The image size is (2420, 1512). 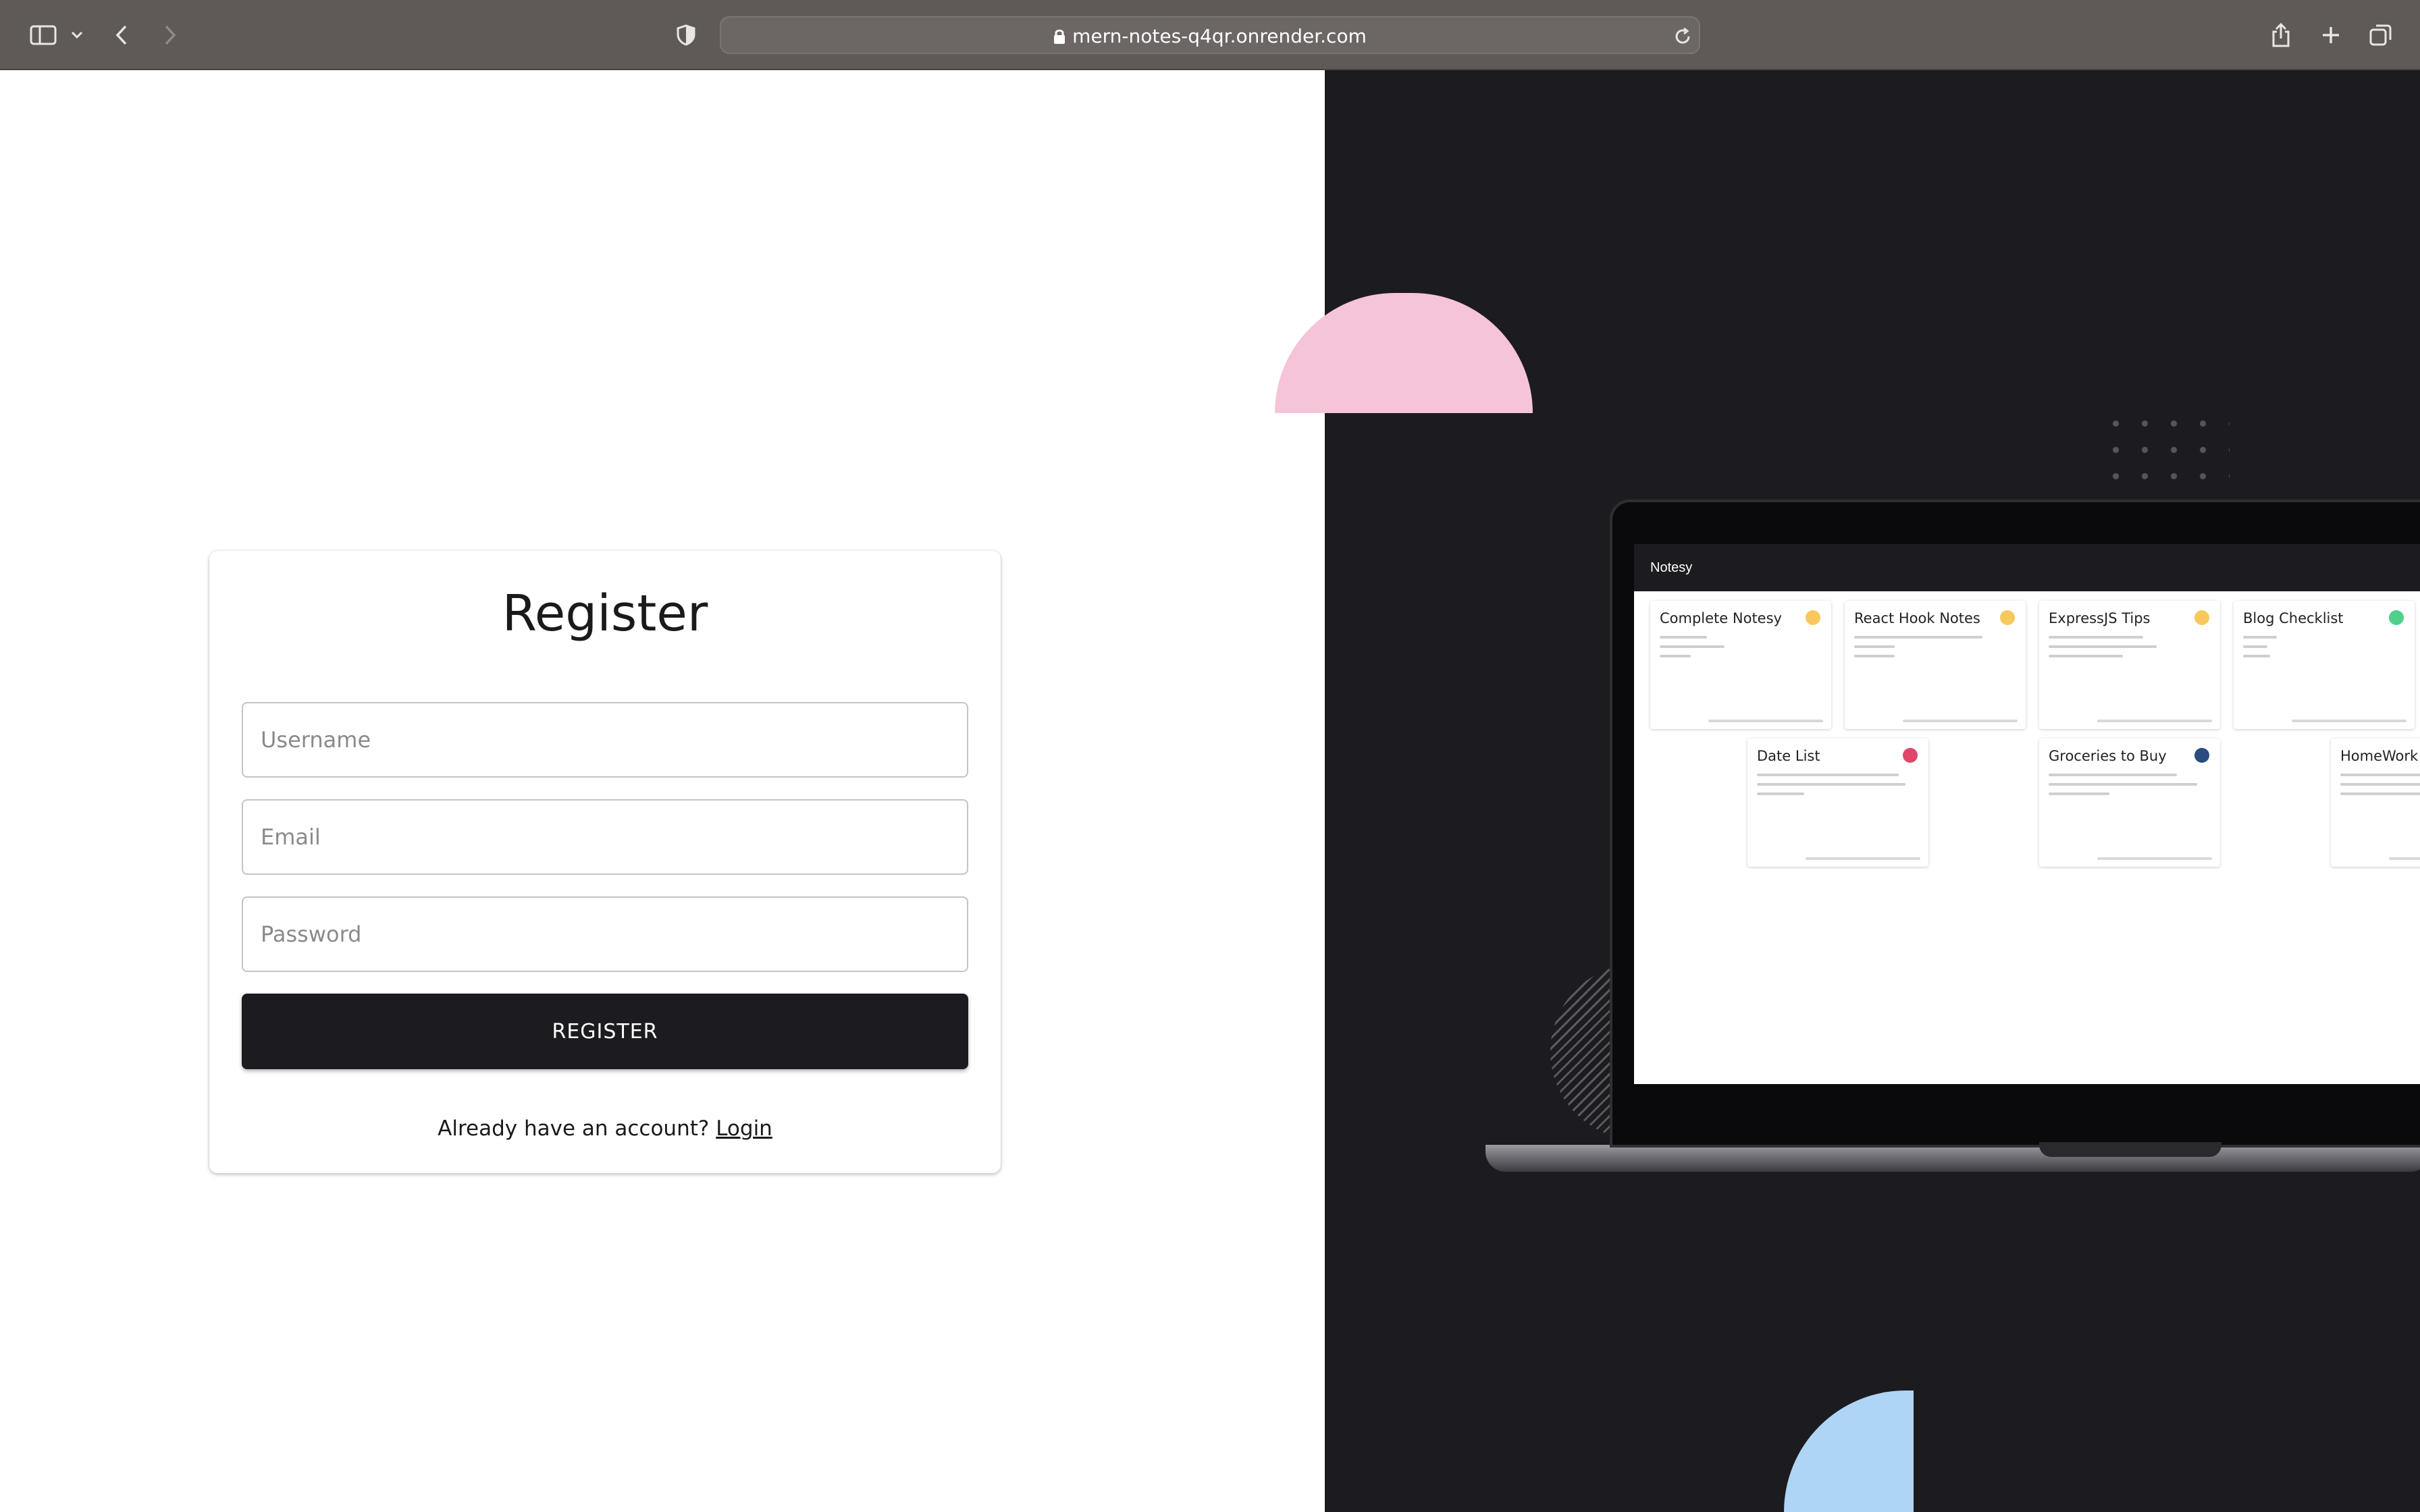 I want to click on url-text: mern-notes-q4qr.onrender.com, so click(x=1210, y=36).